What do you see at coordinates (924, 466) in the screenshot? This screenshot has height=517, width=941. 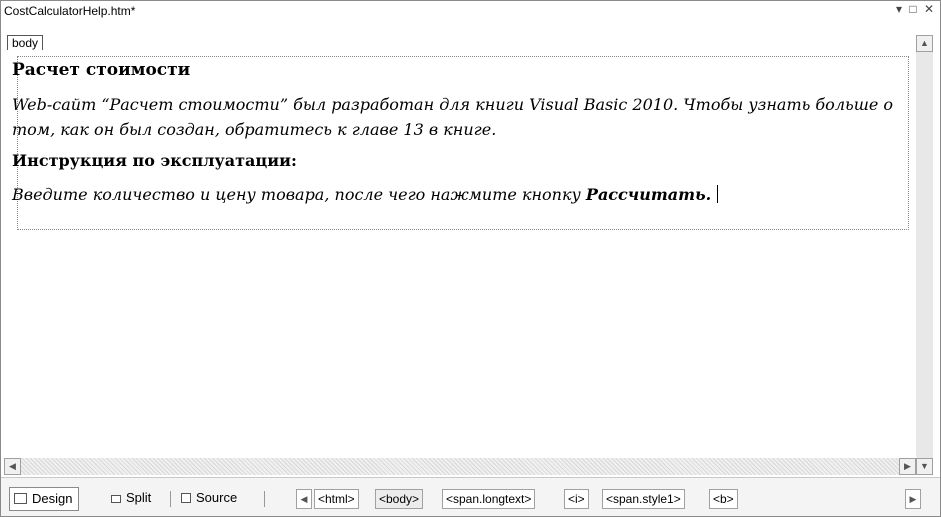 I see `scroll-down-icon: ▼` at bounding box center [924, 466].